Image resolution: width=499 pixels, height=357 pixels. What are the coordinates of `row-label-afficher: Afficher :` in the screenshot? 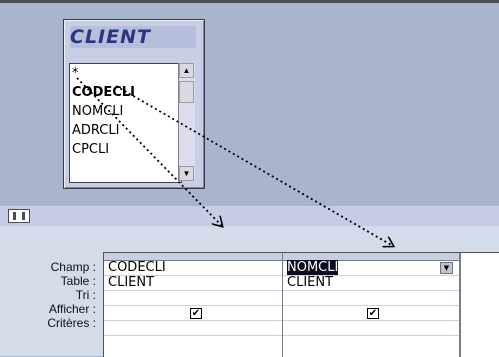 It's located at (72, 309).